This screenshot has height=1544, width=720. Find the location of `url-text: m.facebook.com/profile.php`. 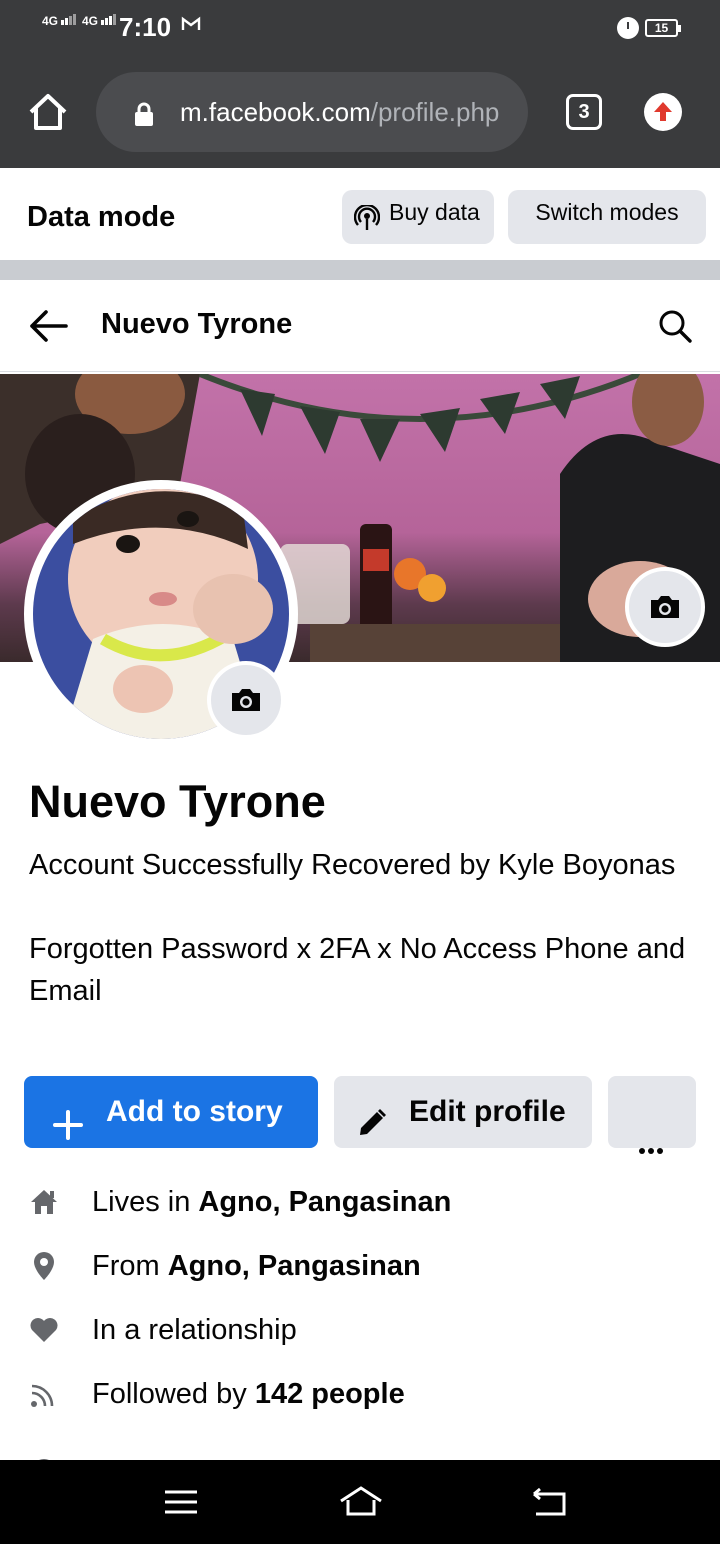

url-text: m.facebook.com/profile.php is located at coordinates (345, 112).